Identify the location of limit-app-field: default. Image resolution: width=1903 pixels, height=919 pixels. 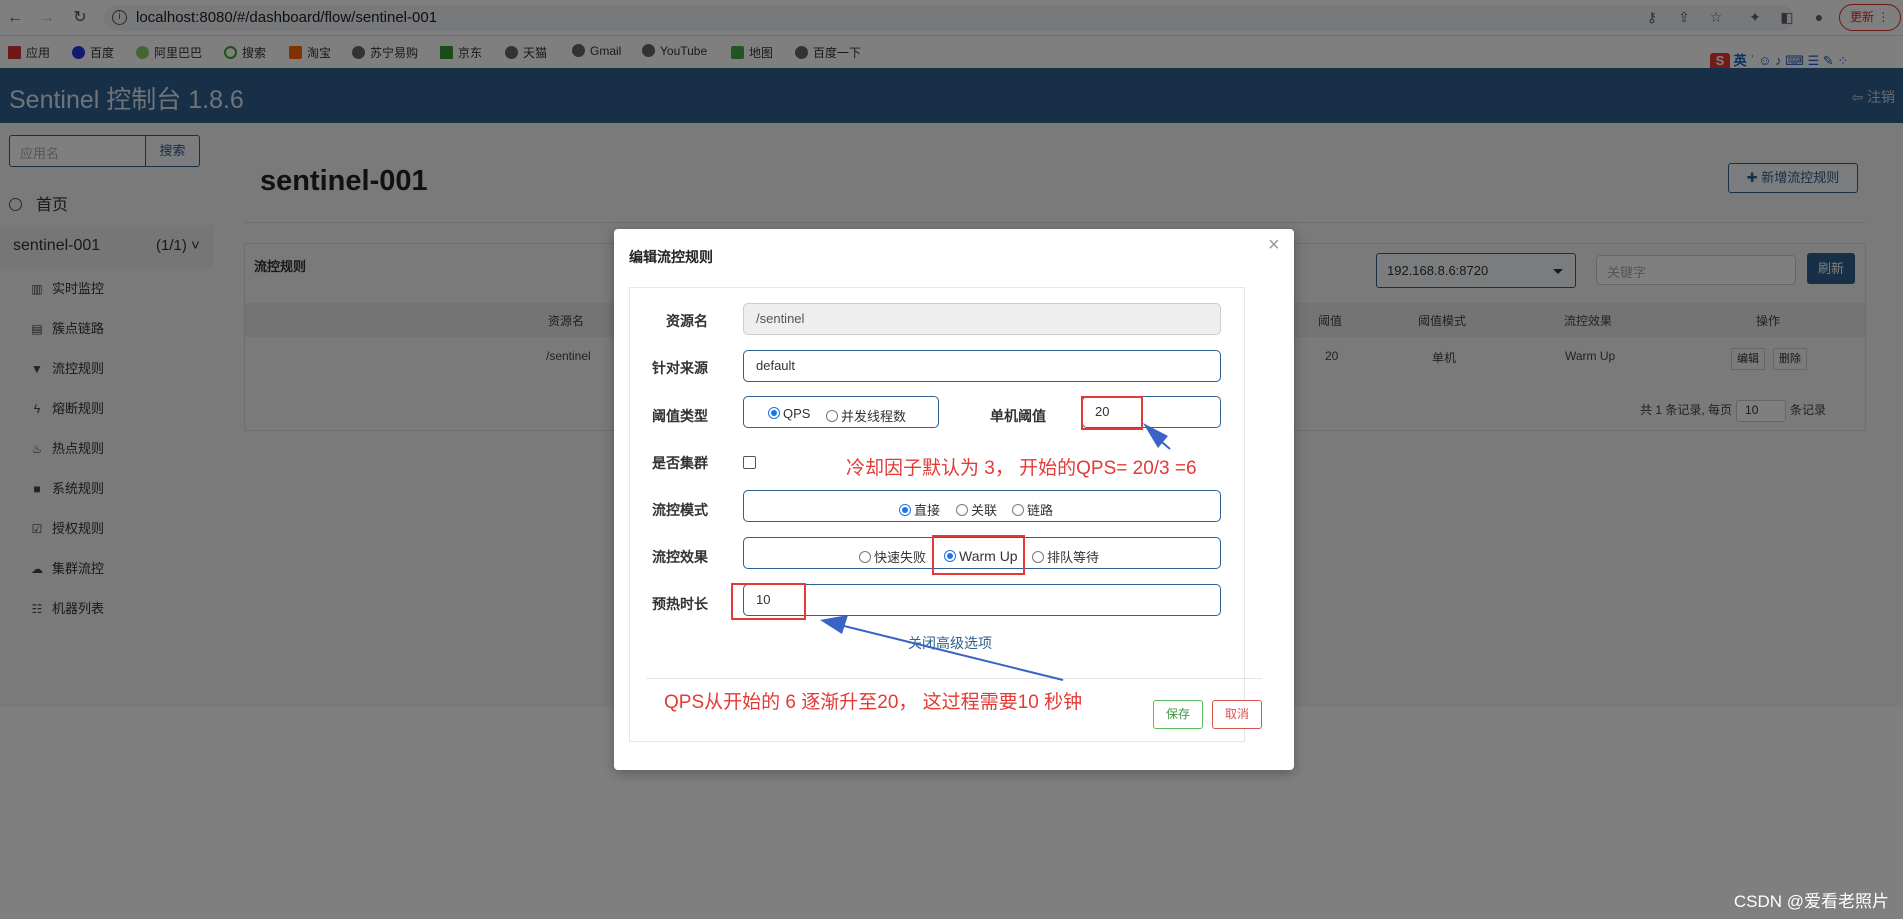
(982, 366).